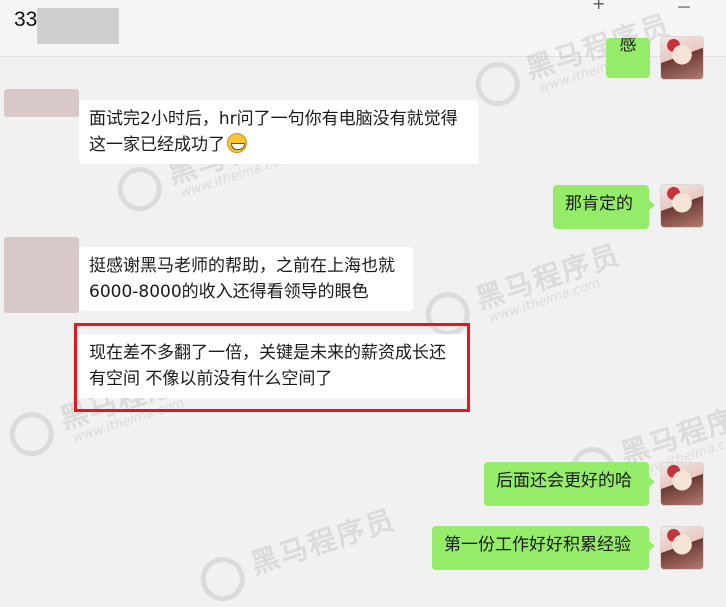 The width and height of the screenshot is (726, 607). I want to click on watermark-site: www.itheima.com, so click(544, 301).